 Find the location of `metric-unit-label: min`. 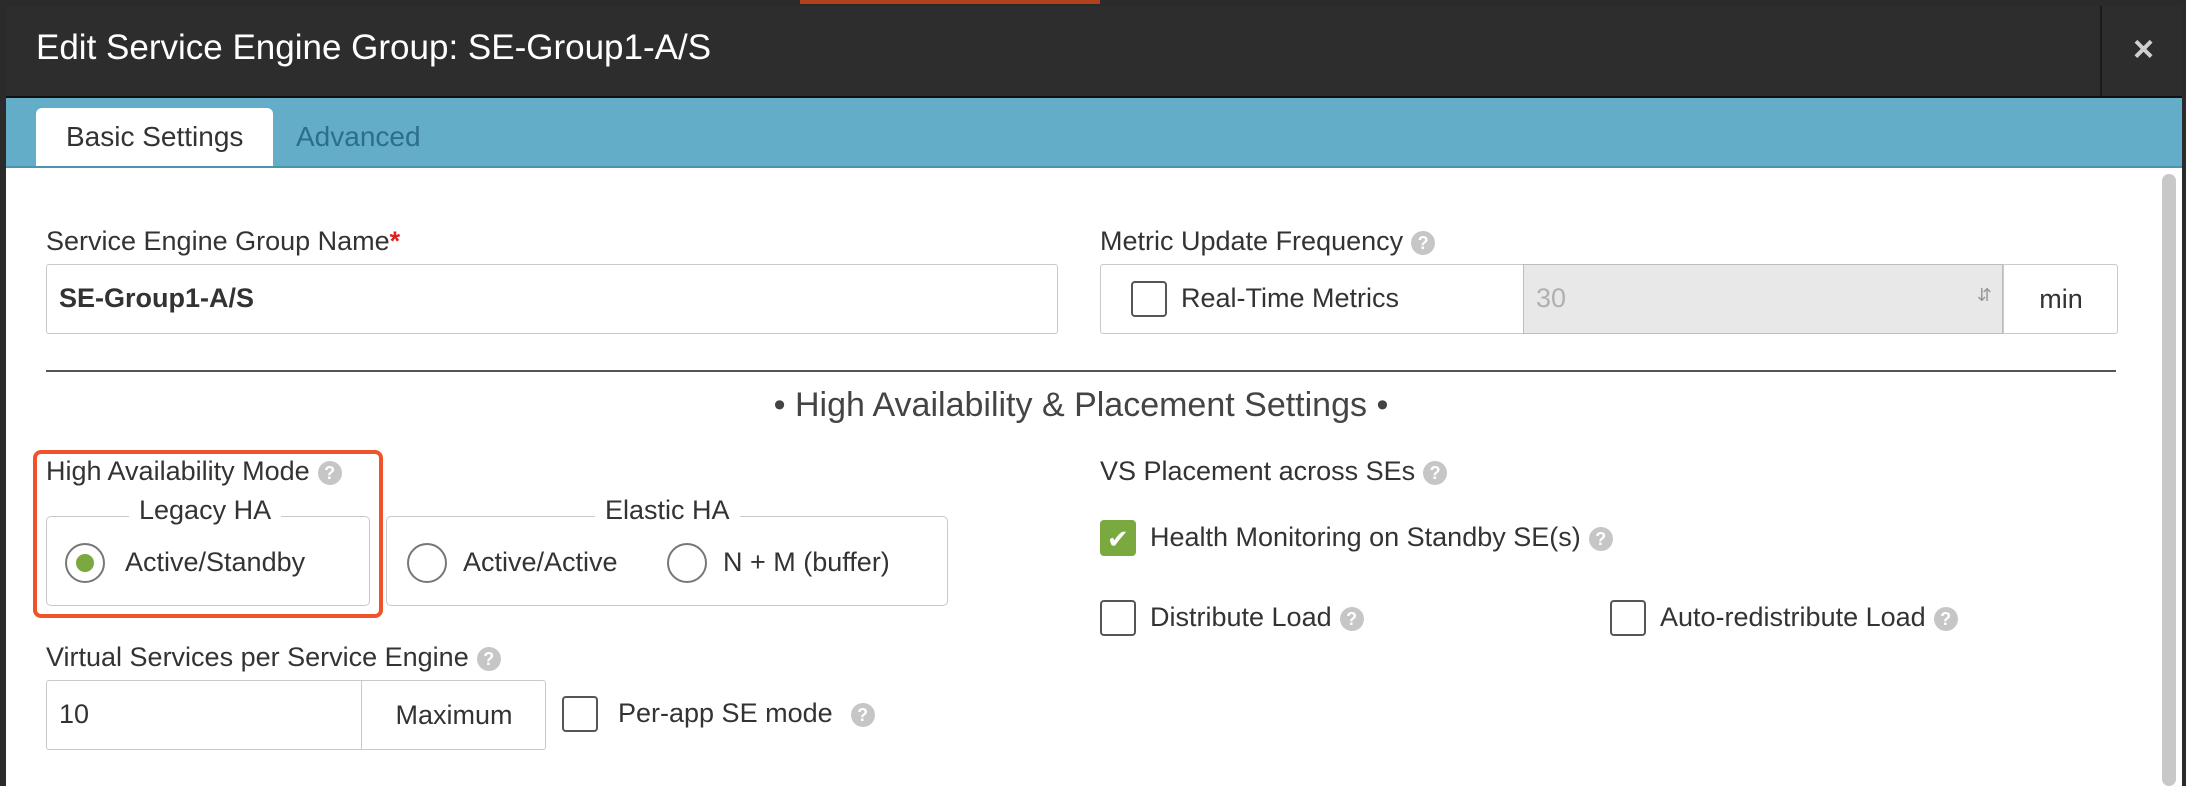

metric-unit-label: min is located at coordinates (2060, 299).